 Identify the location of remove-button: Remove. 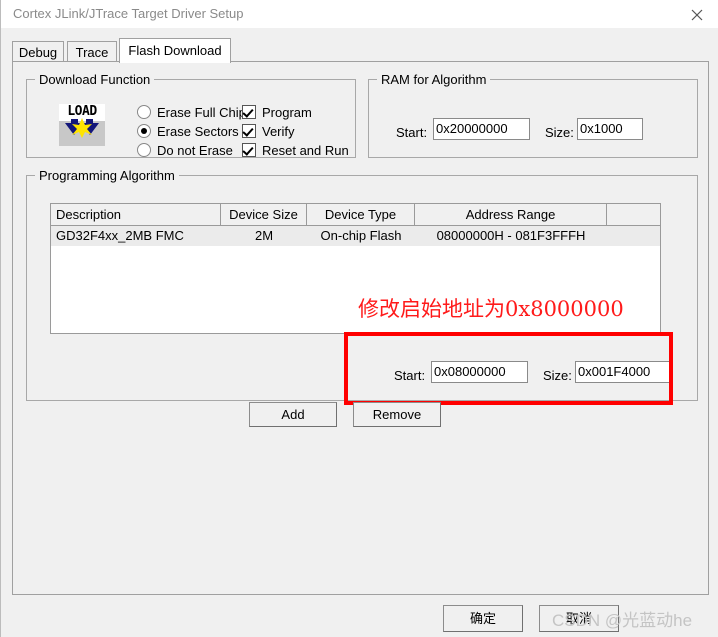
(397, 414).